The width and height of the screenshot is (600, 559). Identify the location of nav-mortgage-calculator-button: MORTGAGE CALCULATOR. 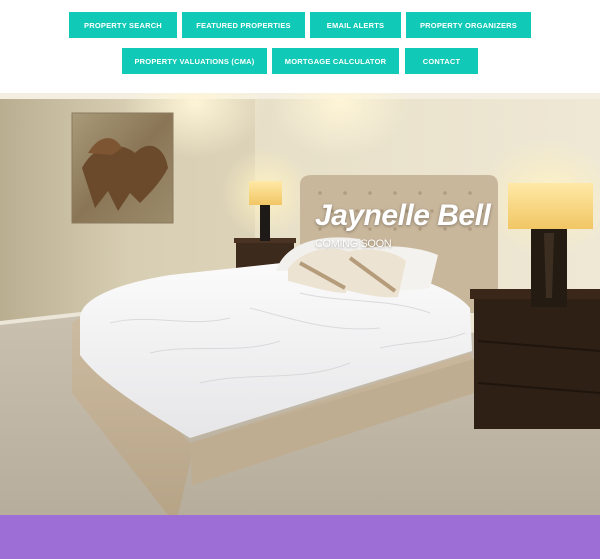
(335, 61).